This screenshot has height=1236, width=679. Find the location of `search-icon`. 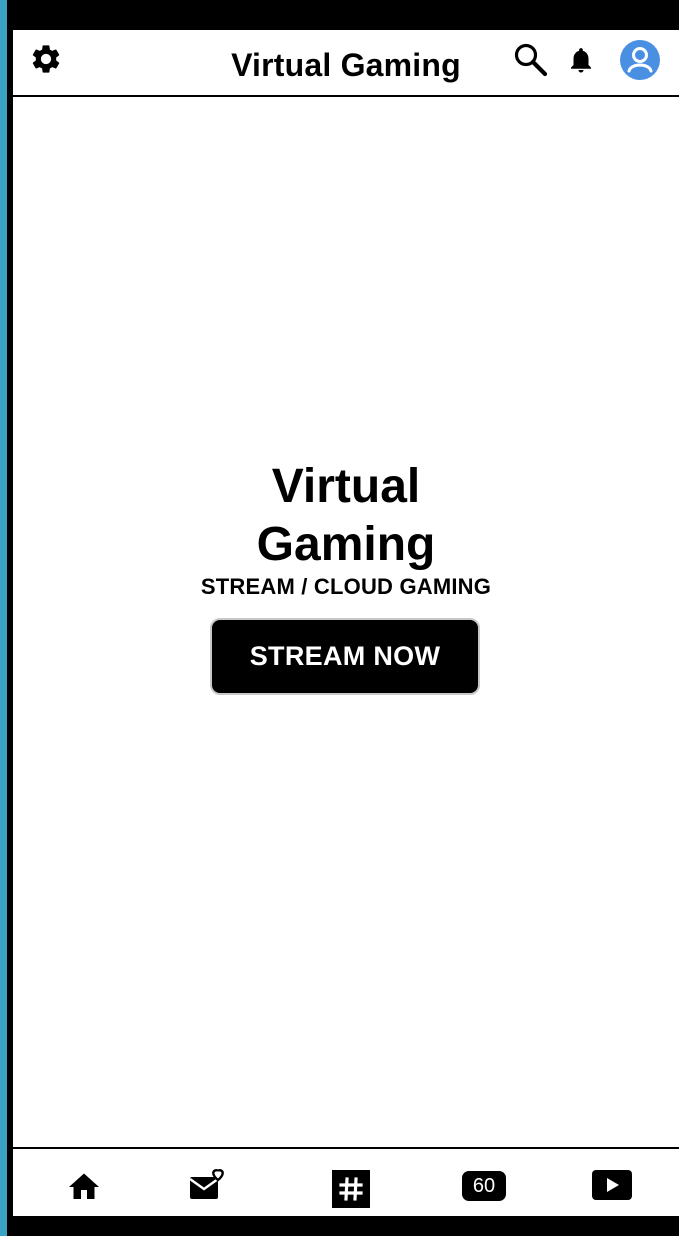

search-icon is located at coordinates (531, 60).